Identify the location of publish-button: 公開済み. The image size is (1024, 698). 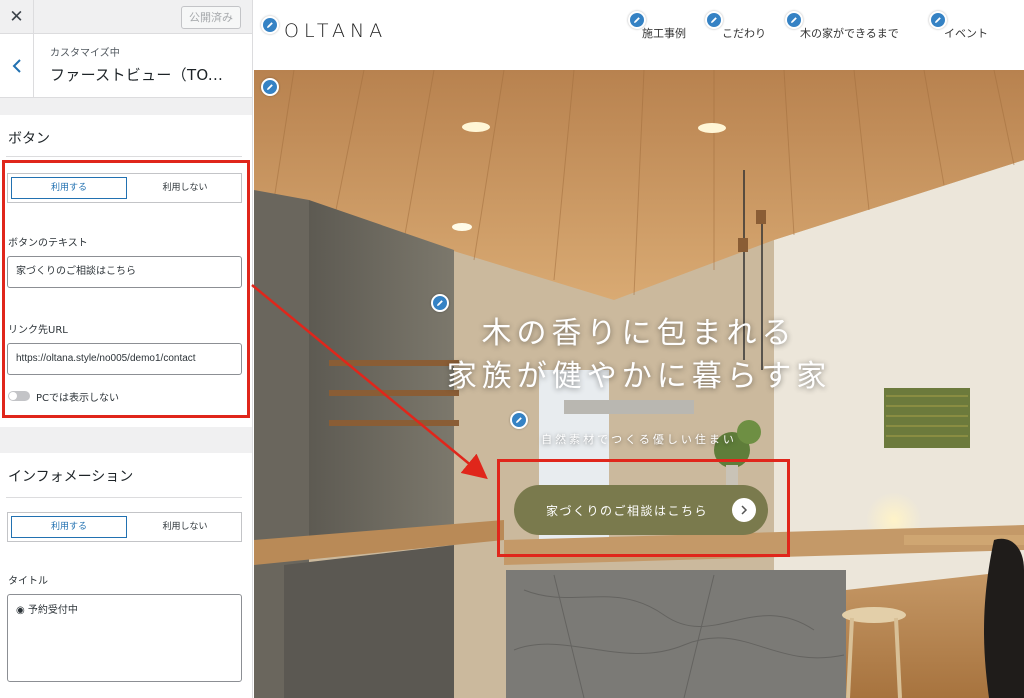
(211, 17).